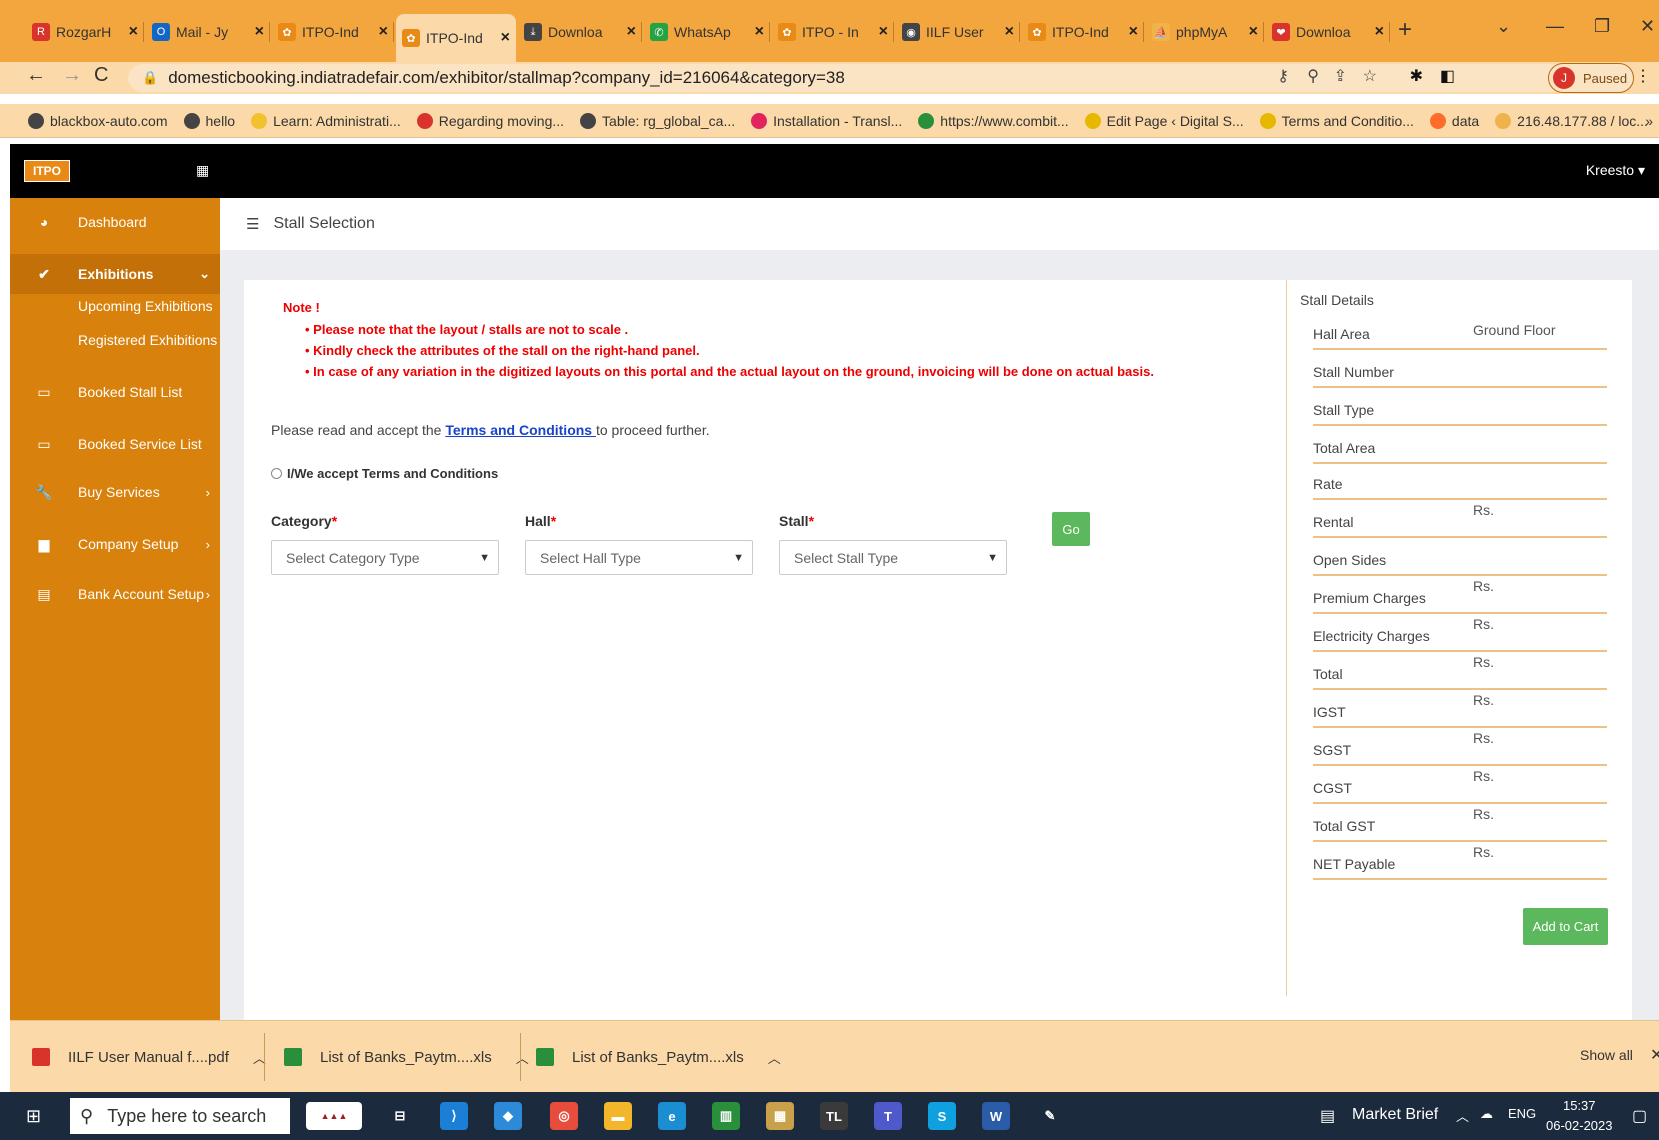 The image size is (1659, 1140). What do you see at coordinates (893, 557) in the screenshot?
I see `stall-select: Select Stall Type ▼` at bounding box center [893, 557].